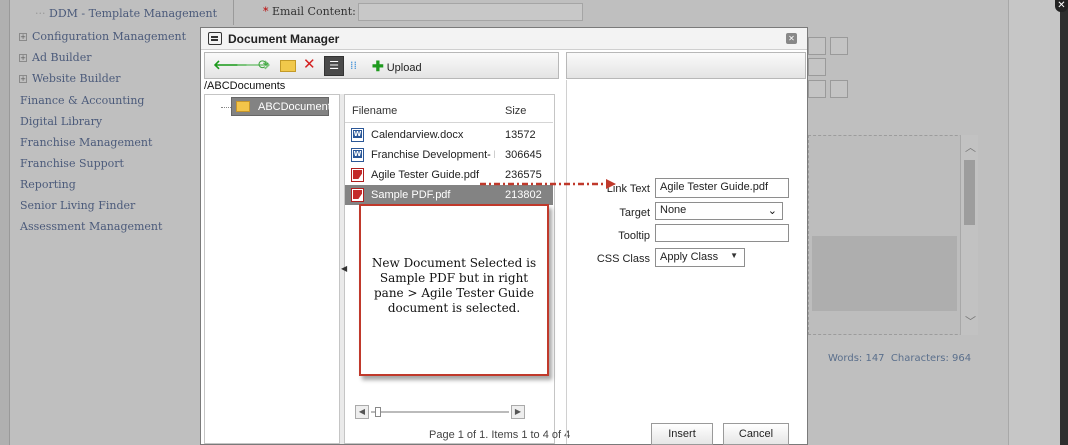  Describe the element at coordinates (734, 255) in the screenshot. I see `dropdown-arrow-icon: ▼` at that location.